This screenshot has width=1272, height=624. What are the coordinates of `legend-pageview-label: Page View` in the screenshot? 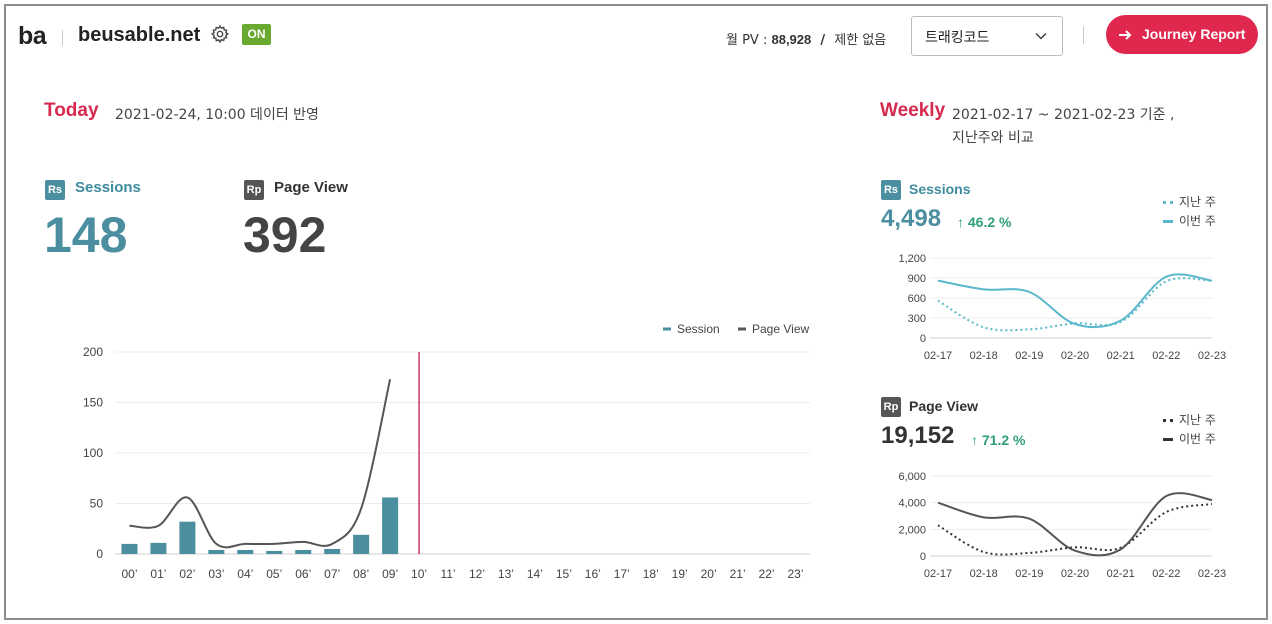 It's located at (780, 329).